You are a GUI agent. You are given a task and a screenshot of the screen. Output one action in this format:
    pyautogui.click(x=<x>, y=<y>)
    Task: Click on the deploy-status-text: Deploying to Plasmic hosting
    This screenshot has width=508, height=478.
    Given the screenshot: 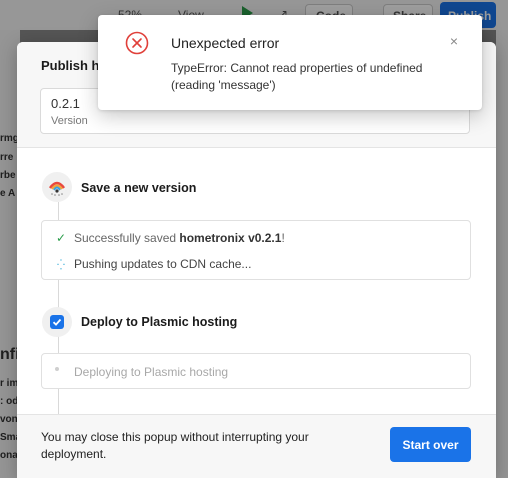 What is the action you would take?
    pyautogui.click(x=151, y=372)
    